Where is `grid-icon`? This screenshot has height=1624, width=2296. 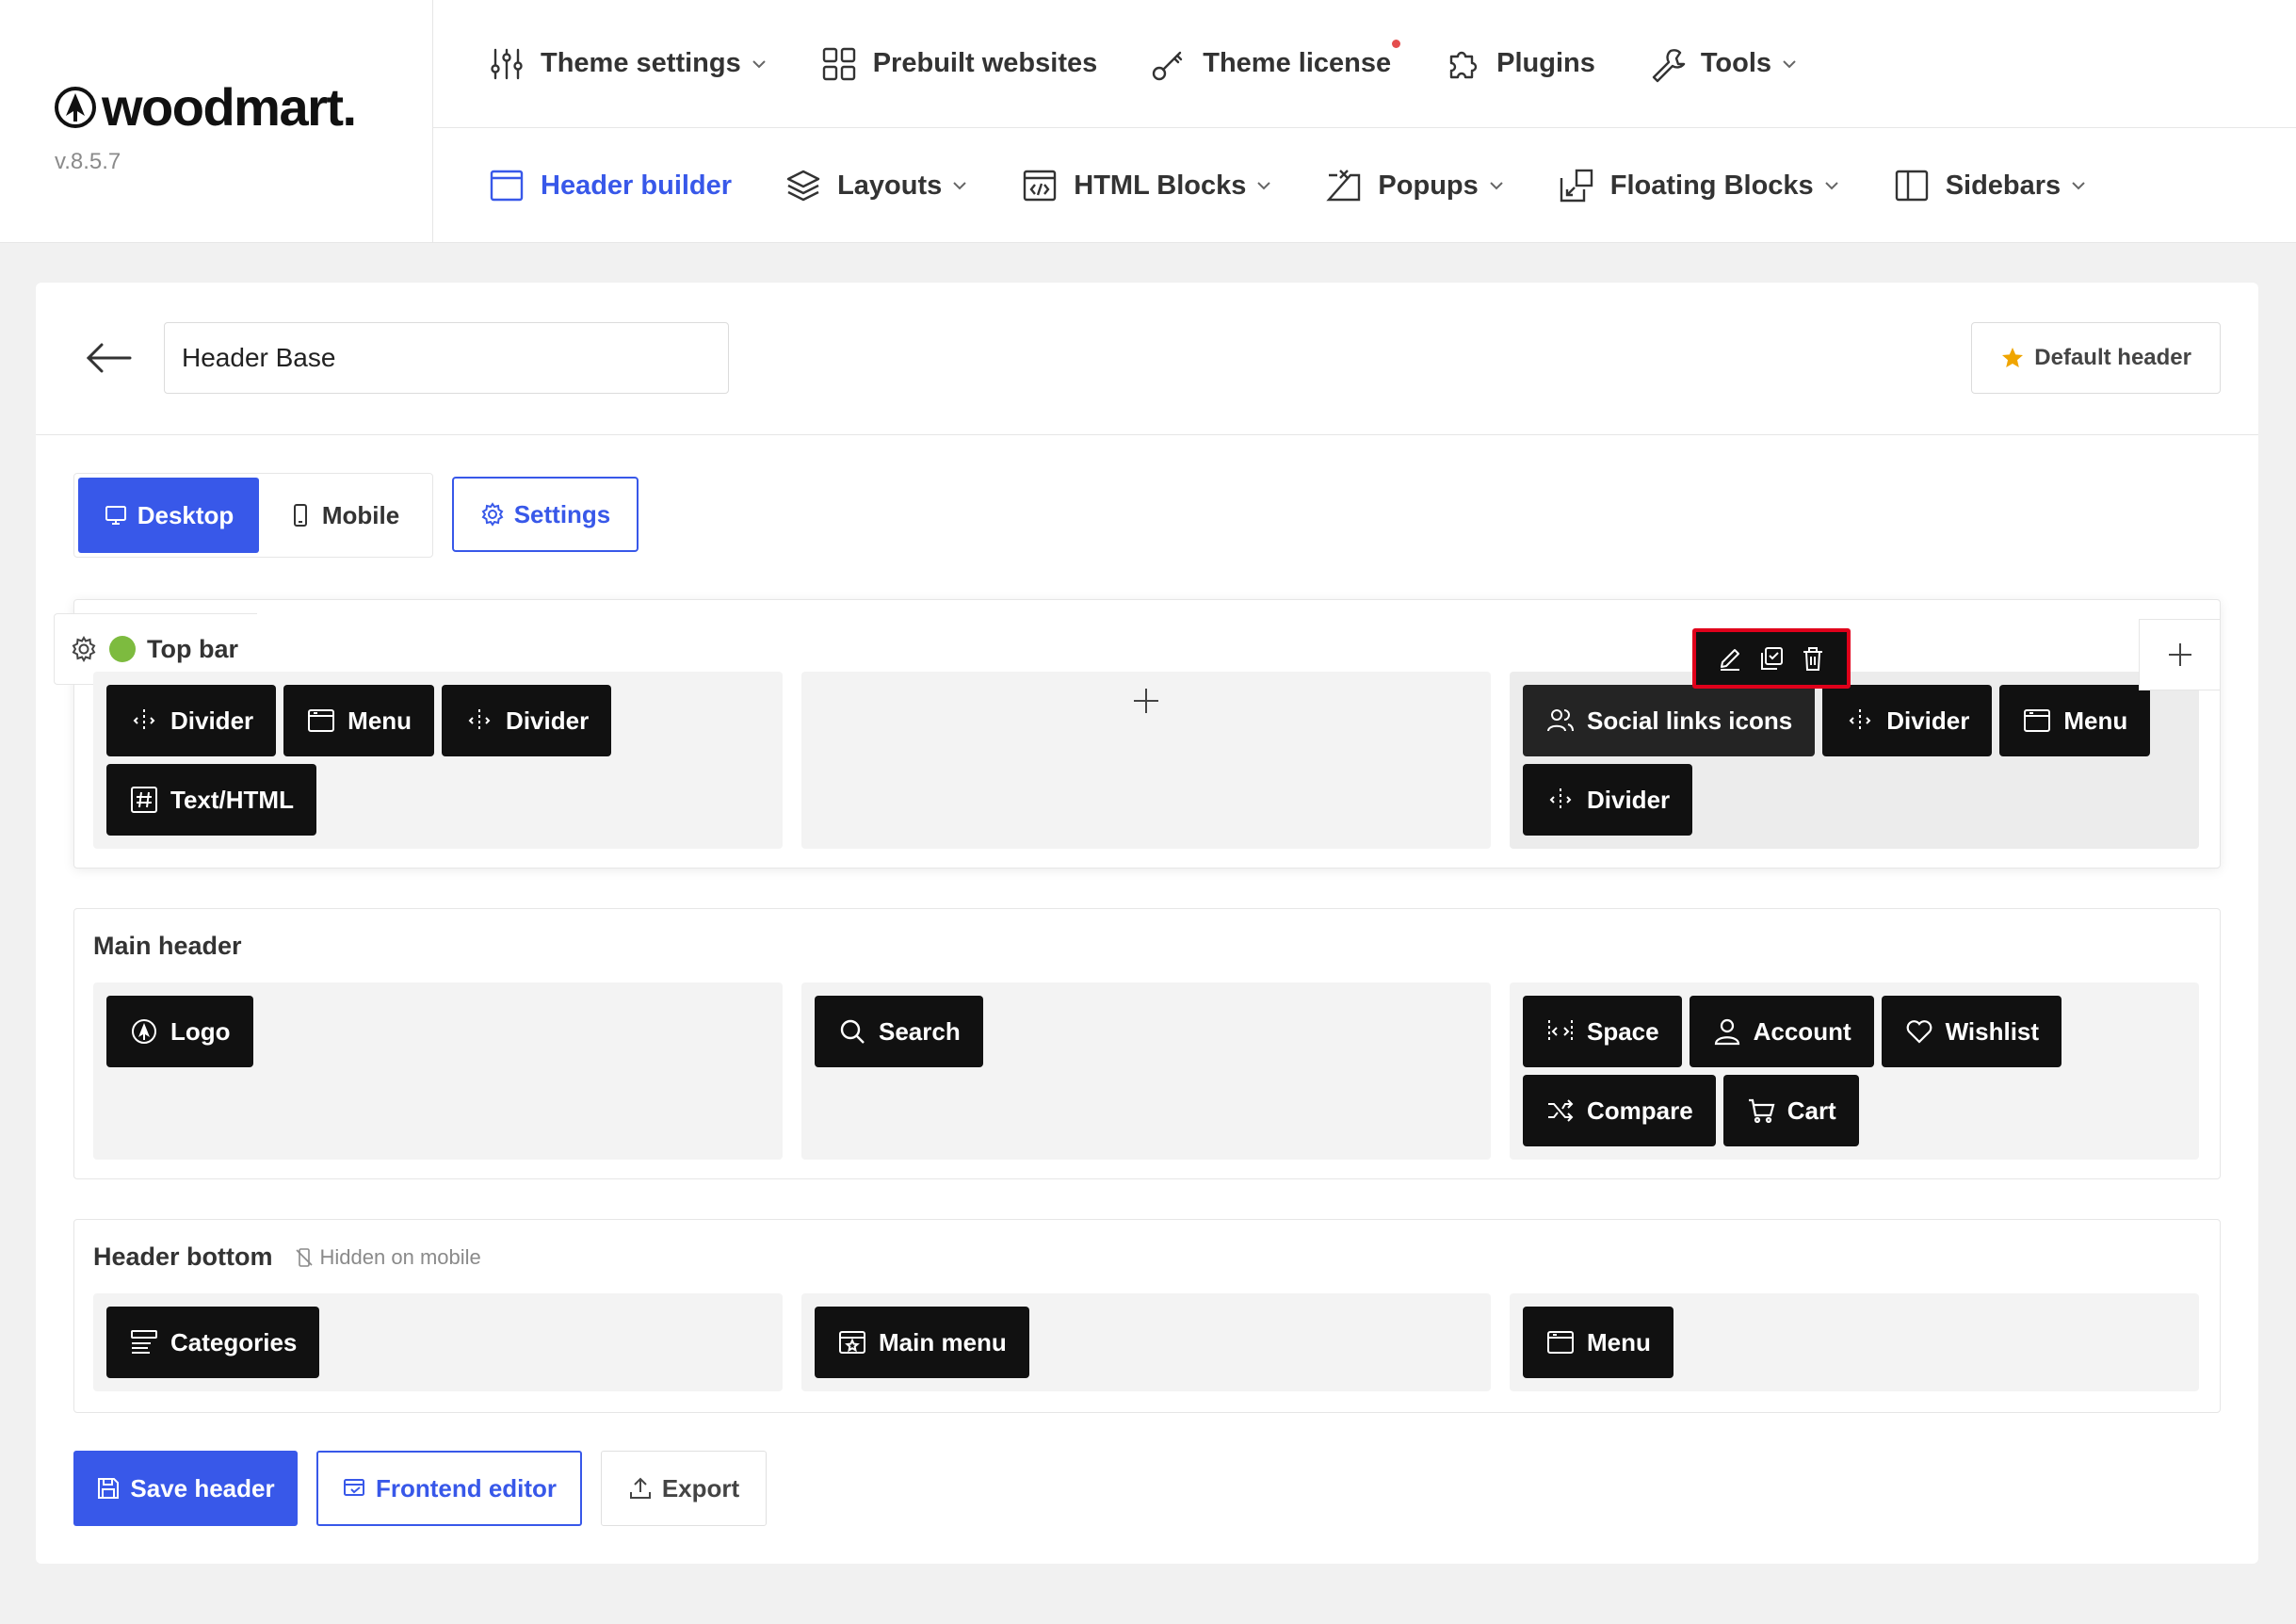
grid-icon is located at coordinates (838, 63).